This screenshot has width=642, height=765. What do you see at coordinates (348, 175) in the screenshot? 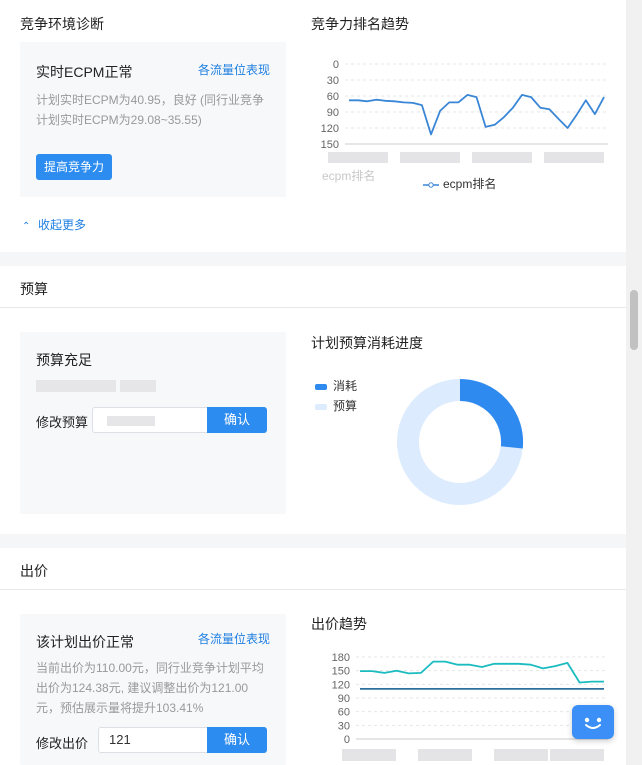
I see `y-axis-label: ecpm排名` at bounding box center [348, 175].